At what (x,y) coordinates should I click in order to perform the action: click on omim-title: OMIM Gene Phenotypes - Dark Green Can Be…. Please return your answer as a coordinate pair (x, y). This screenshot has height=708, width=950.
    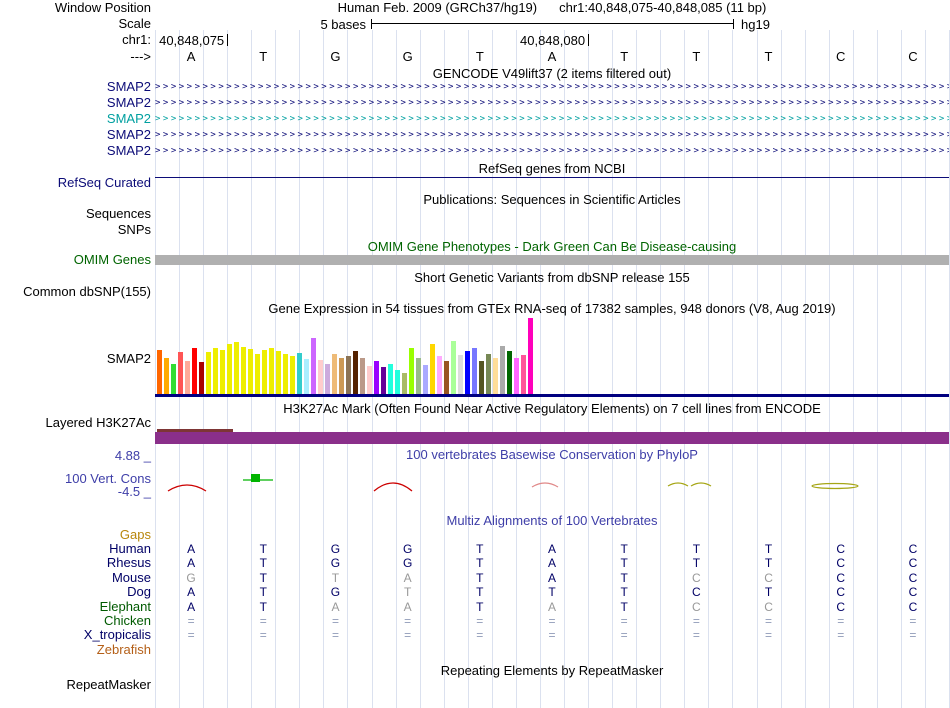
    Looking at the image, I should click on (552, 247).